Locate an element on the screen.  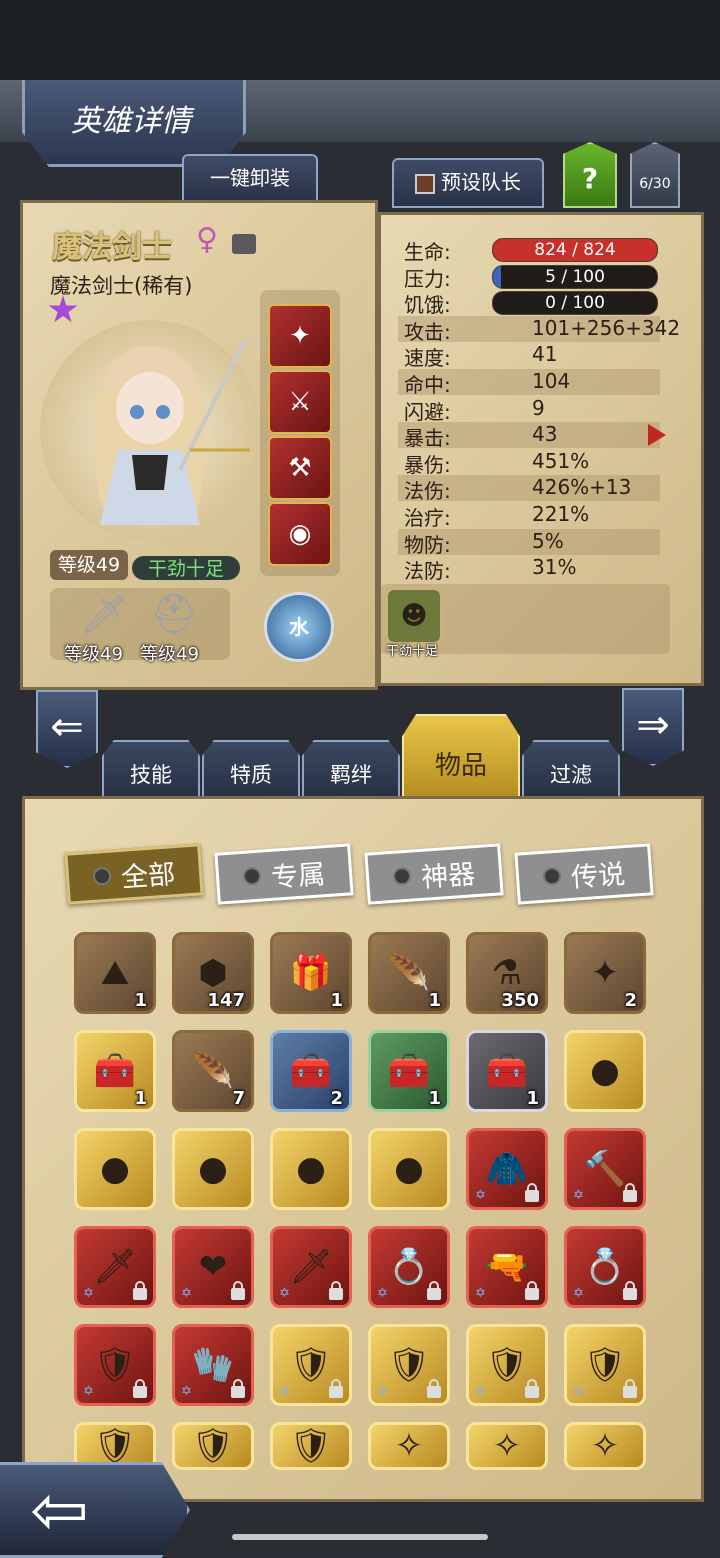
stat-row: 治疗: 221% is located at coordinates (529, 516).